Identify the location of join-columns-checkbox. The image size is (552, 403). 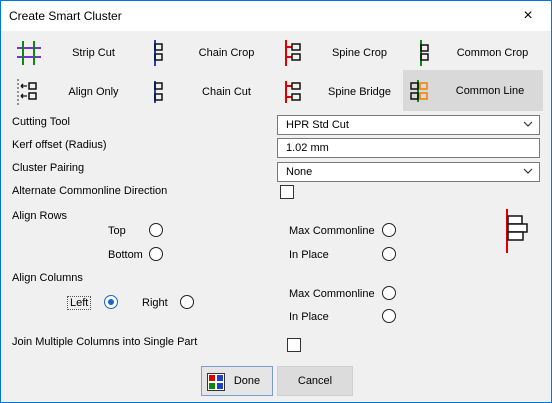
(294, 345).